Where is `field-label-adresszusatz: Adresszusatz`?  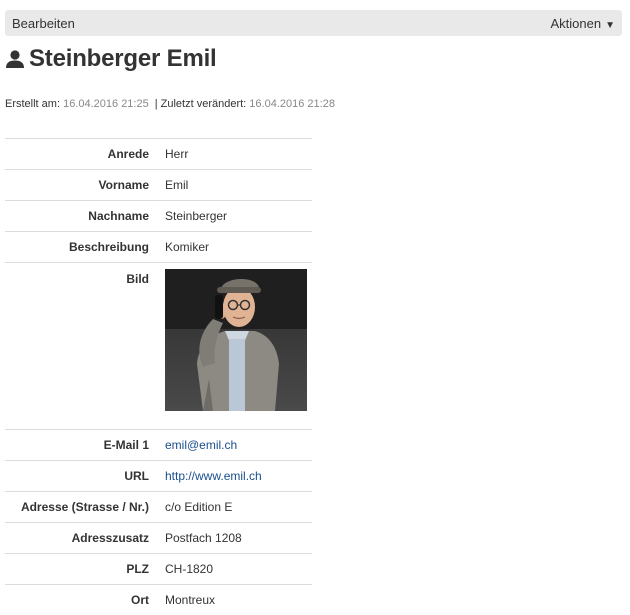
field-label-adresszusatz: Adresszusatz is located at coordinates (83, 538).